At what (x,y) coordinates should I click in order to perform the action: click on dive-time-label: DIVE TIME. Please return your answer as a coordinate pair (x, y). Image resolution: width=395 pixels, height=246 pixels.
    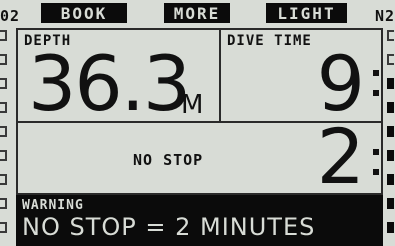
    Looking at the image, I should click on (269, 41).